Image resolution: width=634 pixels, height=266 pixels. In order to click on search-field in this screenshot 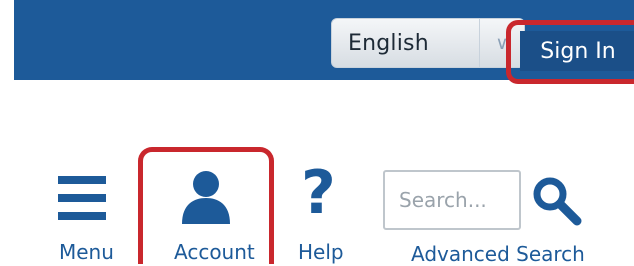, I will do `click(452, 200)`.